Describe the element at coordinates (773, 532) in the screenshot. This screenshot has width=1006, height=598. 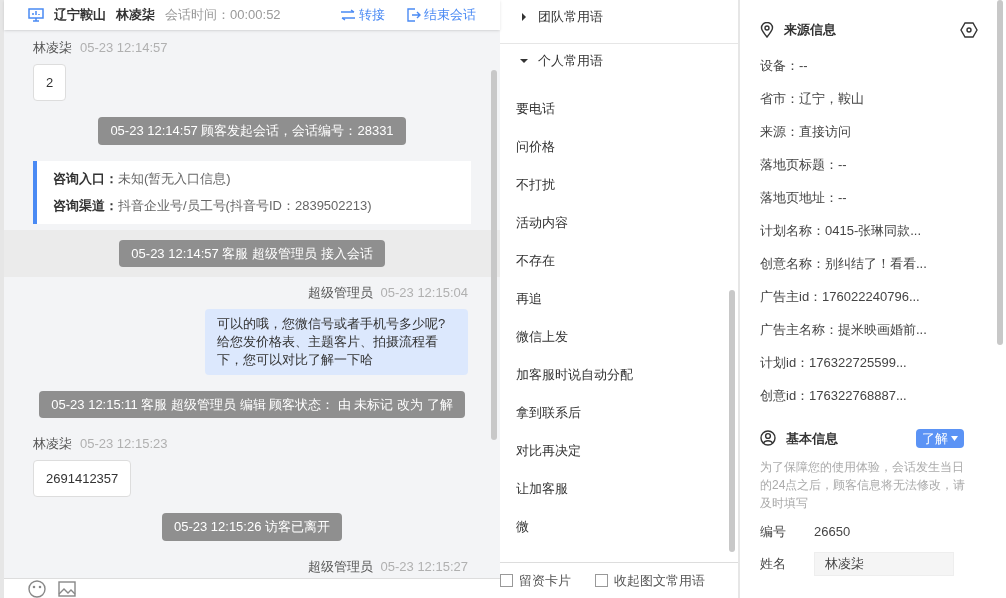
I see `field-label: 编号` at that location.